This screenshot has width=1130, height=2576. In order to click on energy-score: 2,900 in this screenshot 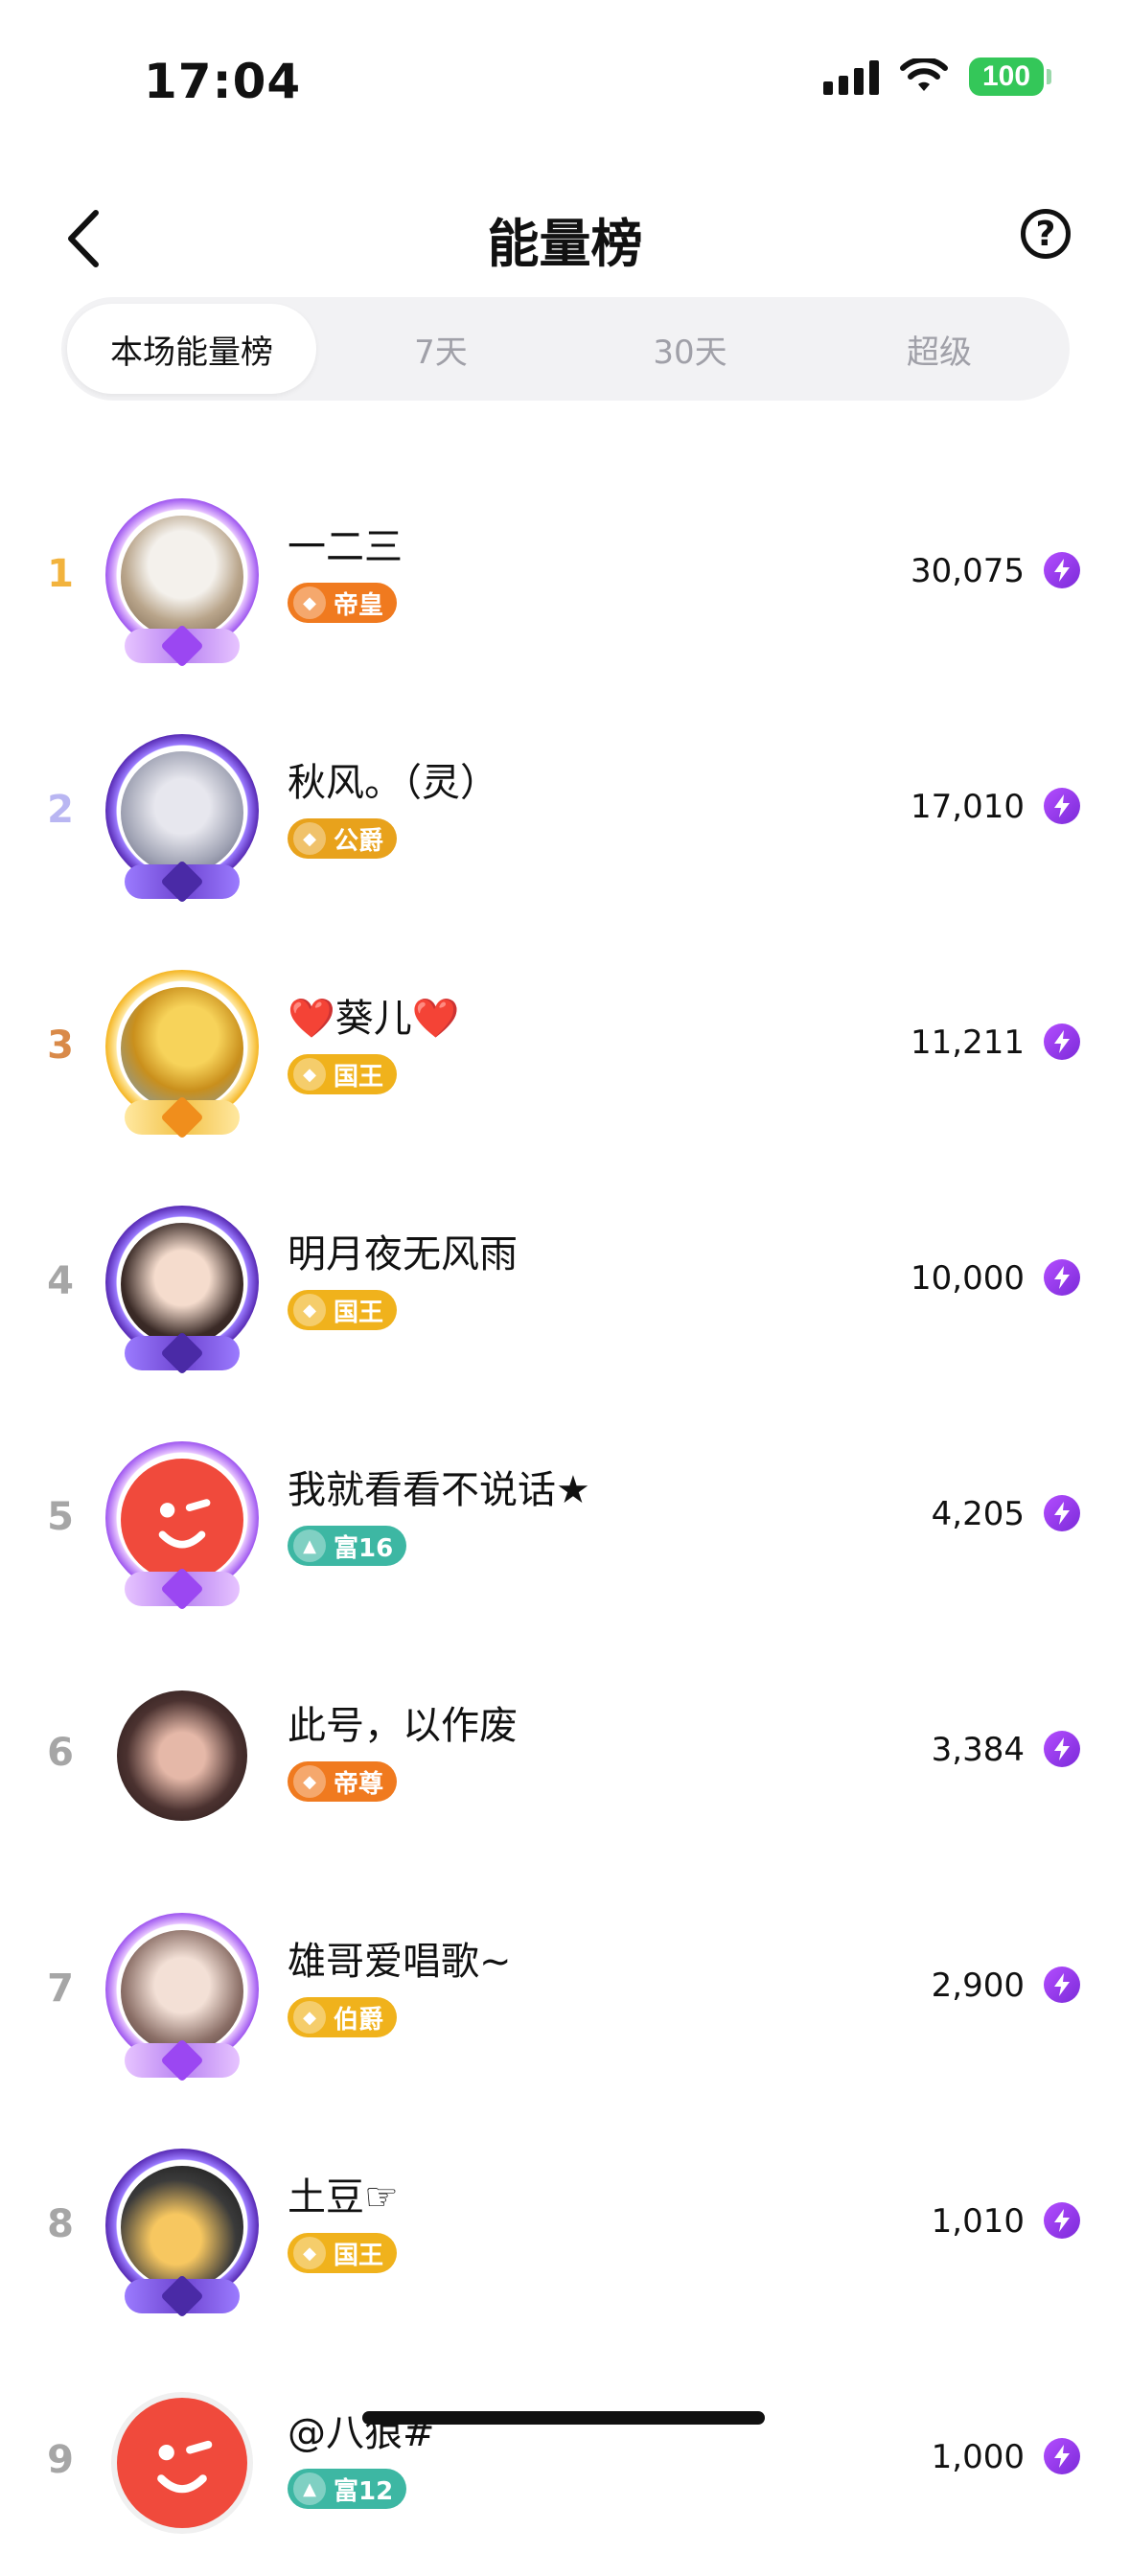, I will do `click(978, 1985)`.